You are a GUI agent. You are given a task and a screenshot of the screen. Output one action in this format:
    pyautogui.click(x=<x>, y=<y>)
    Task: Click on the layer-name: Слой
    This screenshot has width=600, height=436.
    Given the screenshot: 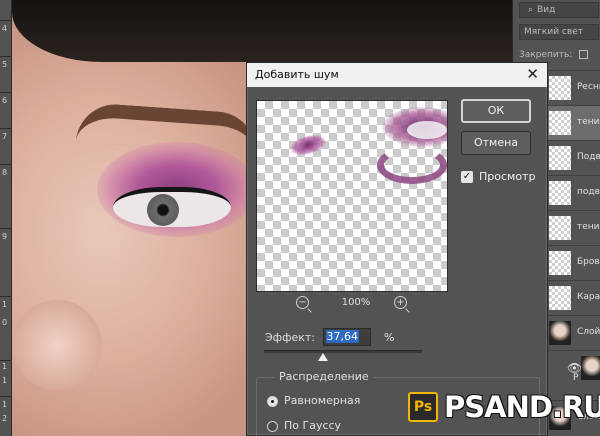 What is the action you would take?
    pyautogui.click(x=588, y=332)
    